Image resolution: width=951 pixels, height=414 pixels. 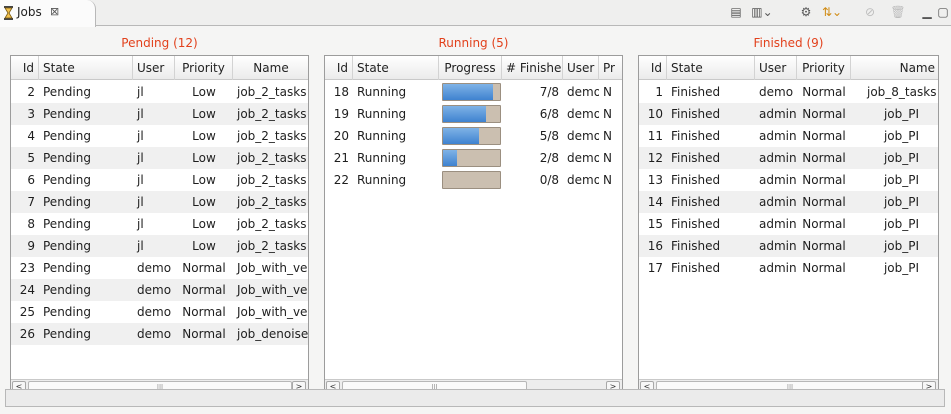 What do you see at coordinates (204, 180) in the screenshot?
I see `cell-priority: Low` at bounding box center [204, 180].